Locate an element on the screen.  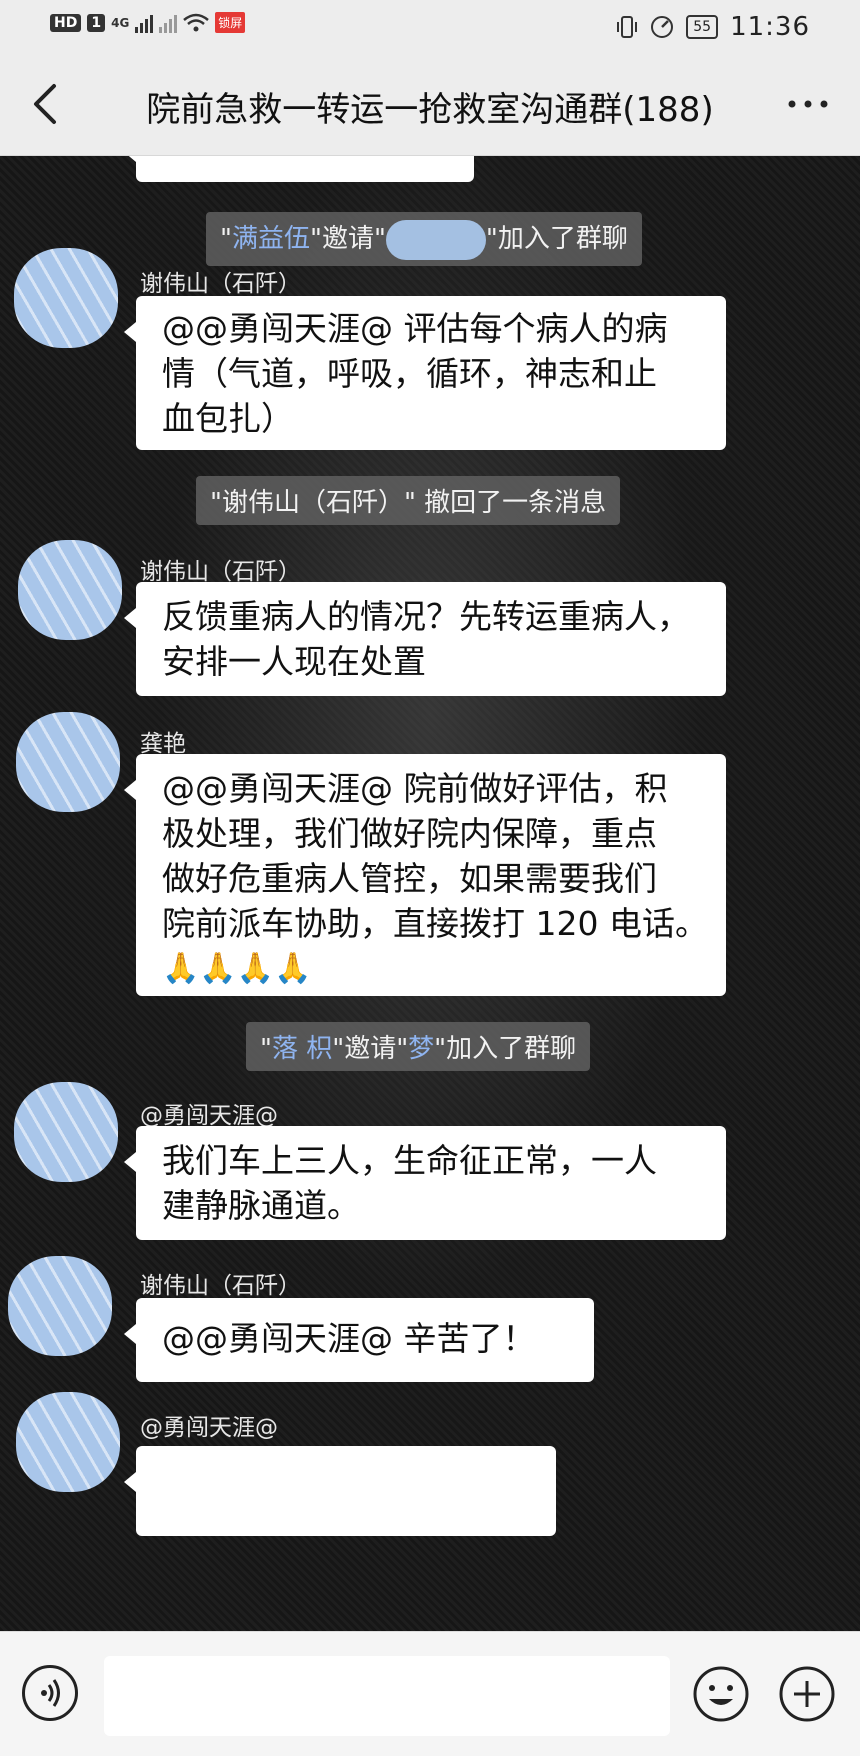
message-line: @@勇闯天涯@ 评估每个病人的病 is located at coordinates (415, 328).